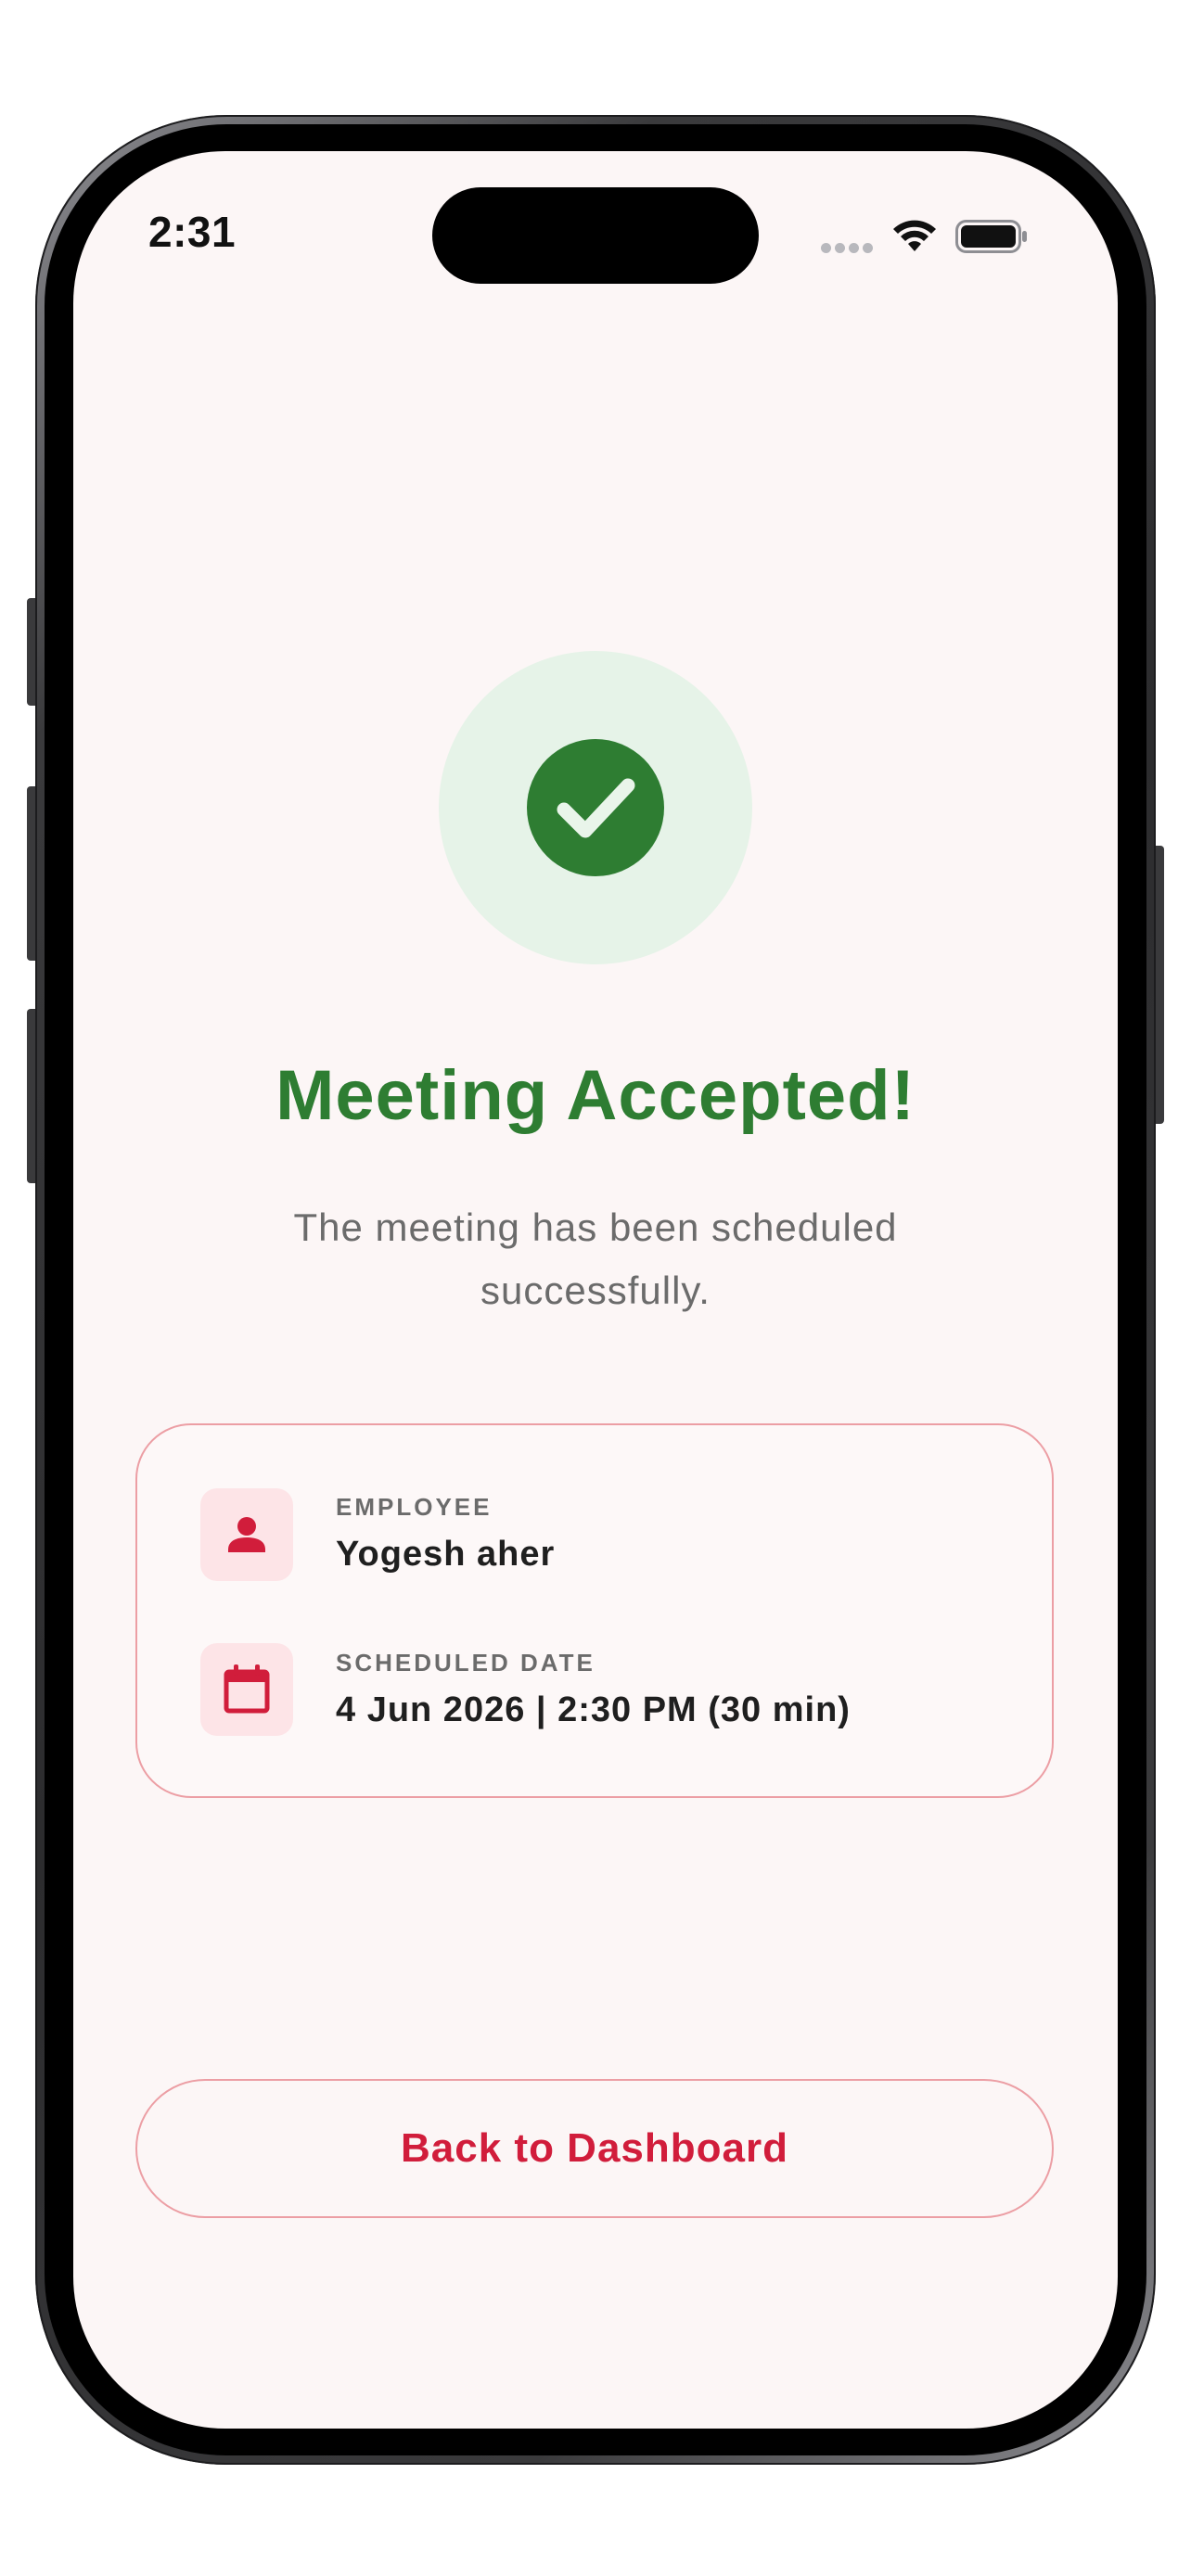 This screenshot has width=1191, height=2576. I want to click on employee-label: EMPLOYEE, so click(414, 1507).